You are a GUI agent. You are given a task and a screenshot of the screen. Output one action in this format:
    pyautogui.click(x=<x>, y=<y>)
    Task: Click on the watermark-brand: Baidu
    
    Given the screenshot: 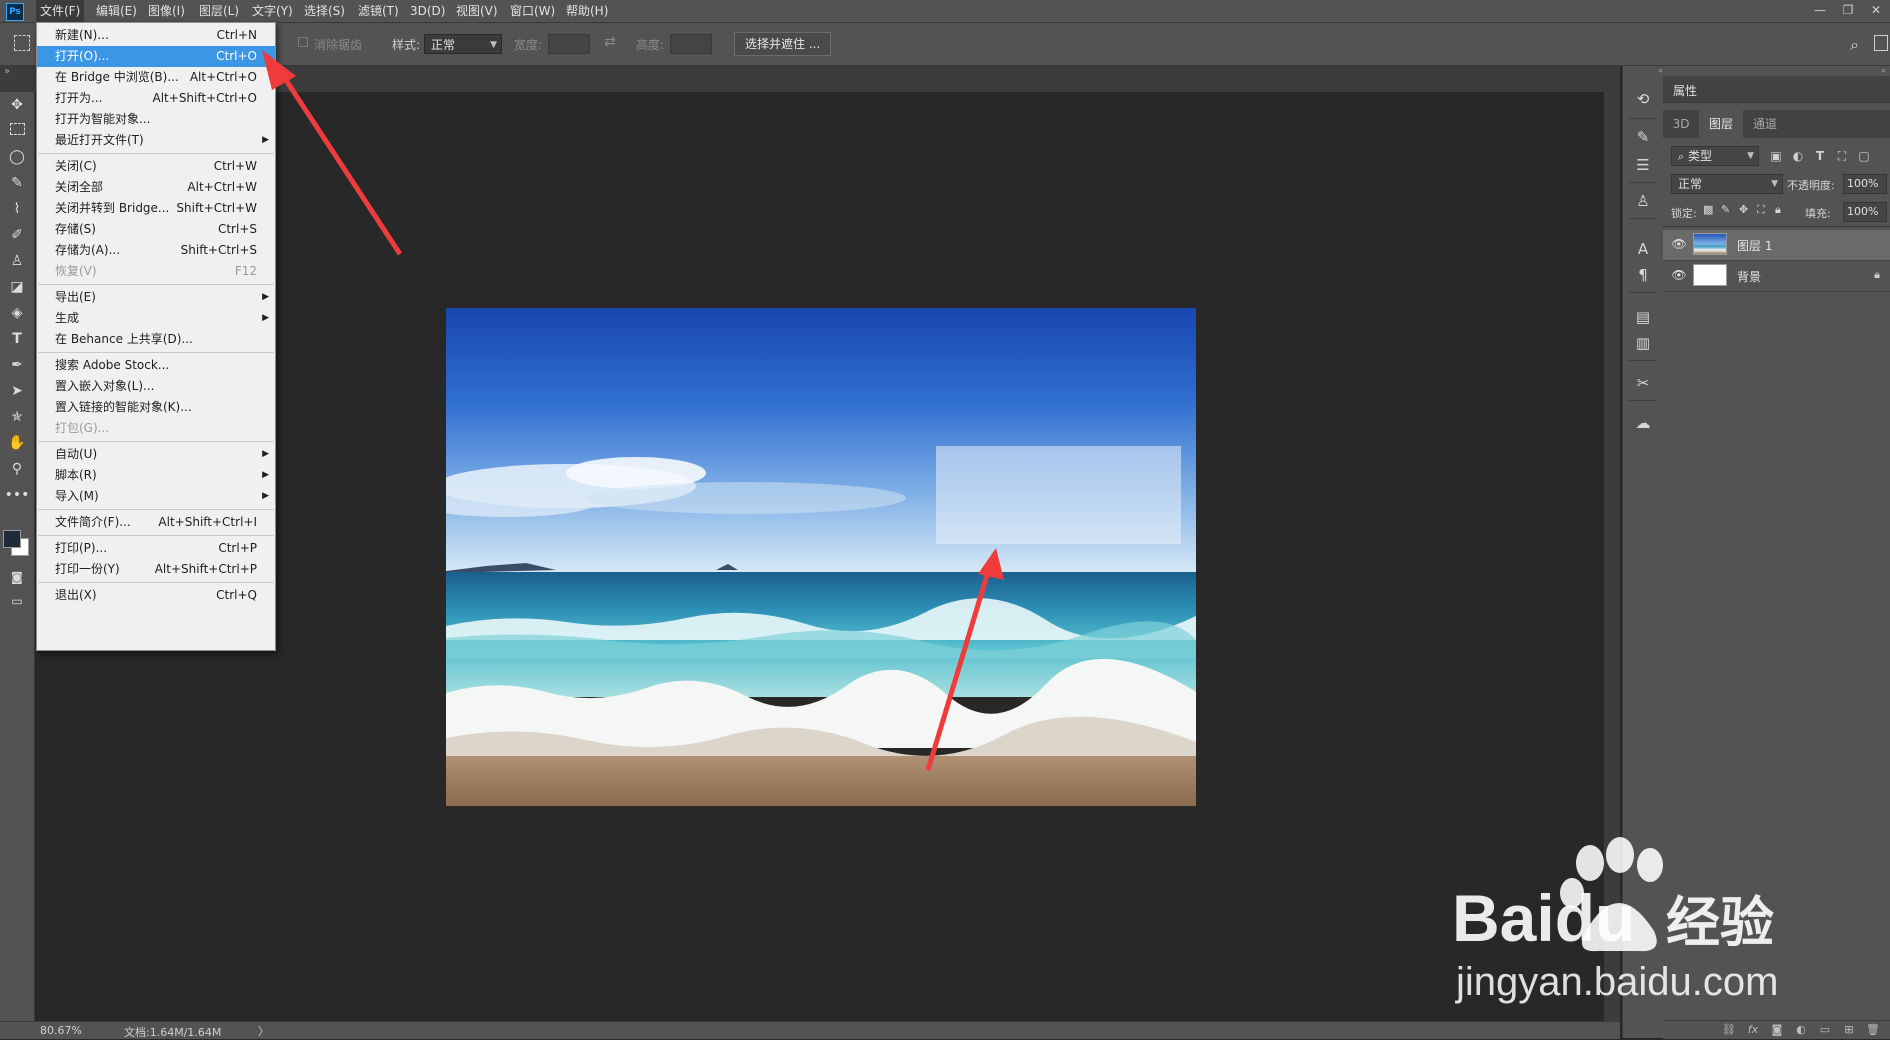 What is the action you would take?
    pyautogui.click(x=1543, y=918)
    